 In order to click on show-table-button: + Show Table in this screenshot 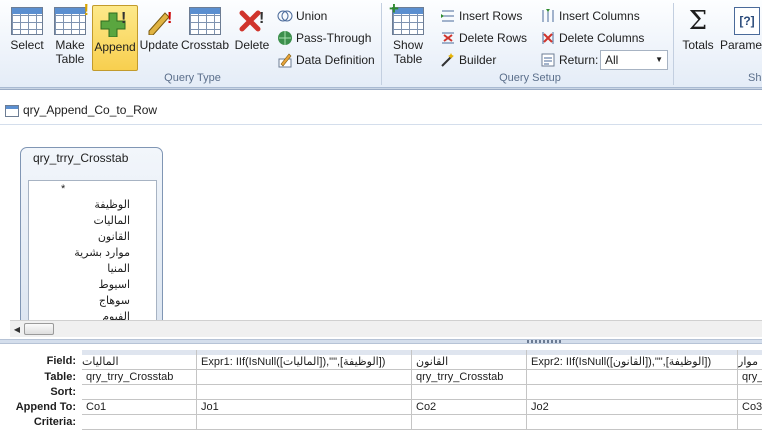, I will do `click(408, 35)`.